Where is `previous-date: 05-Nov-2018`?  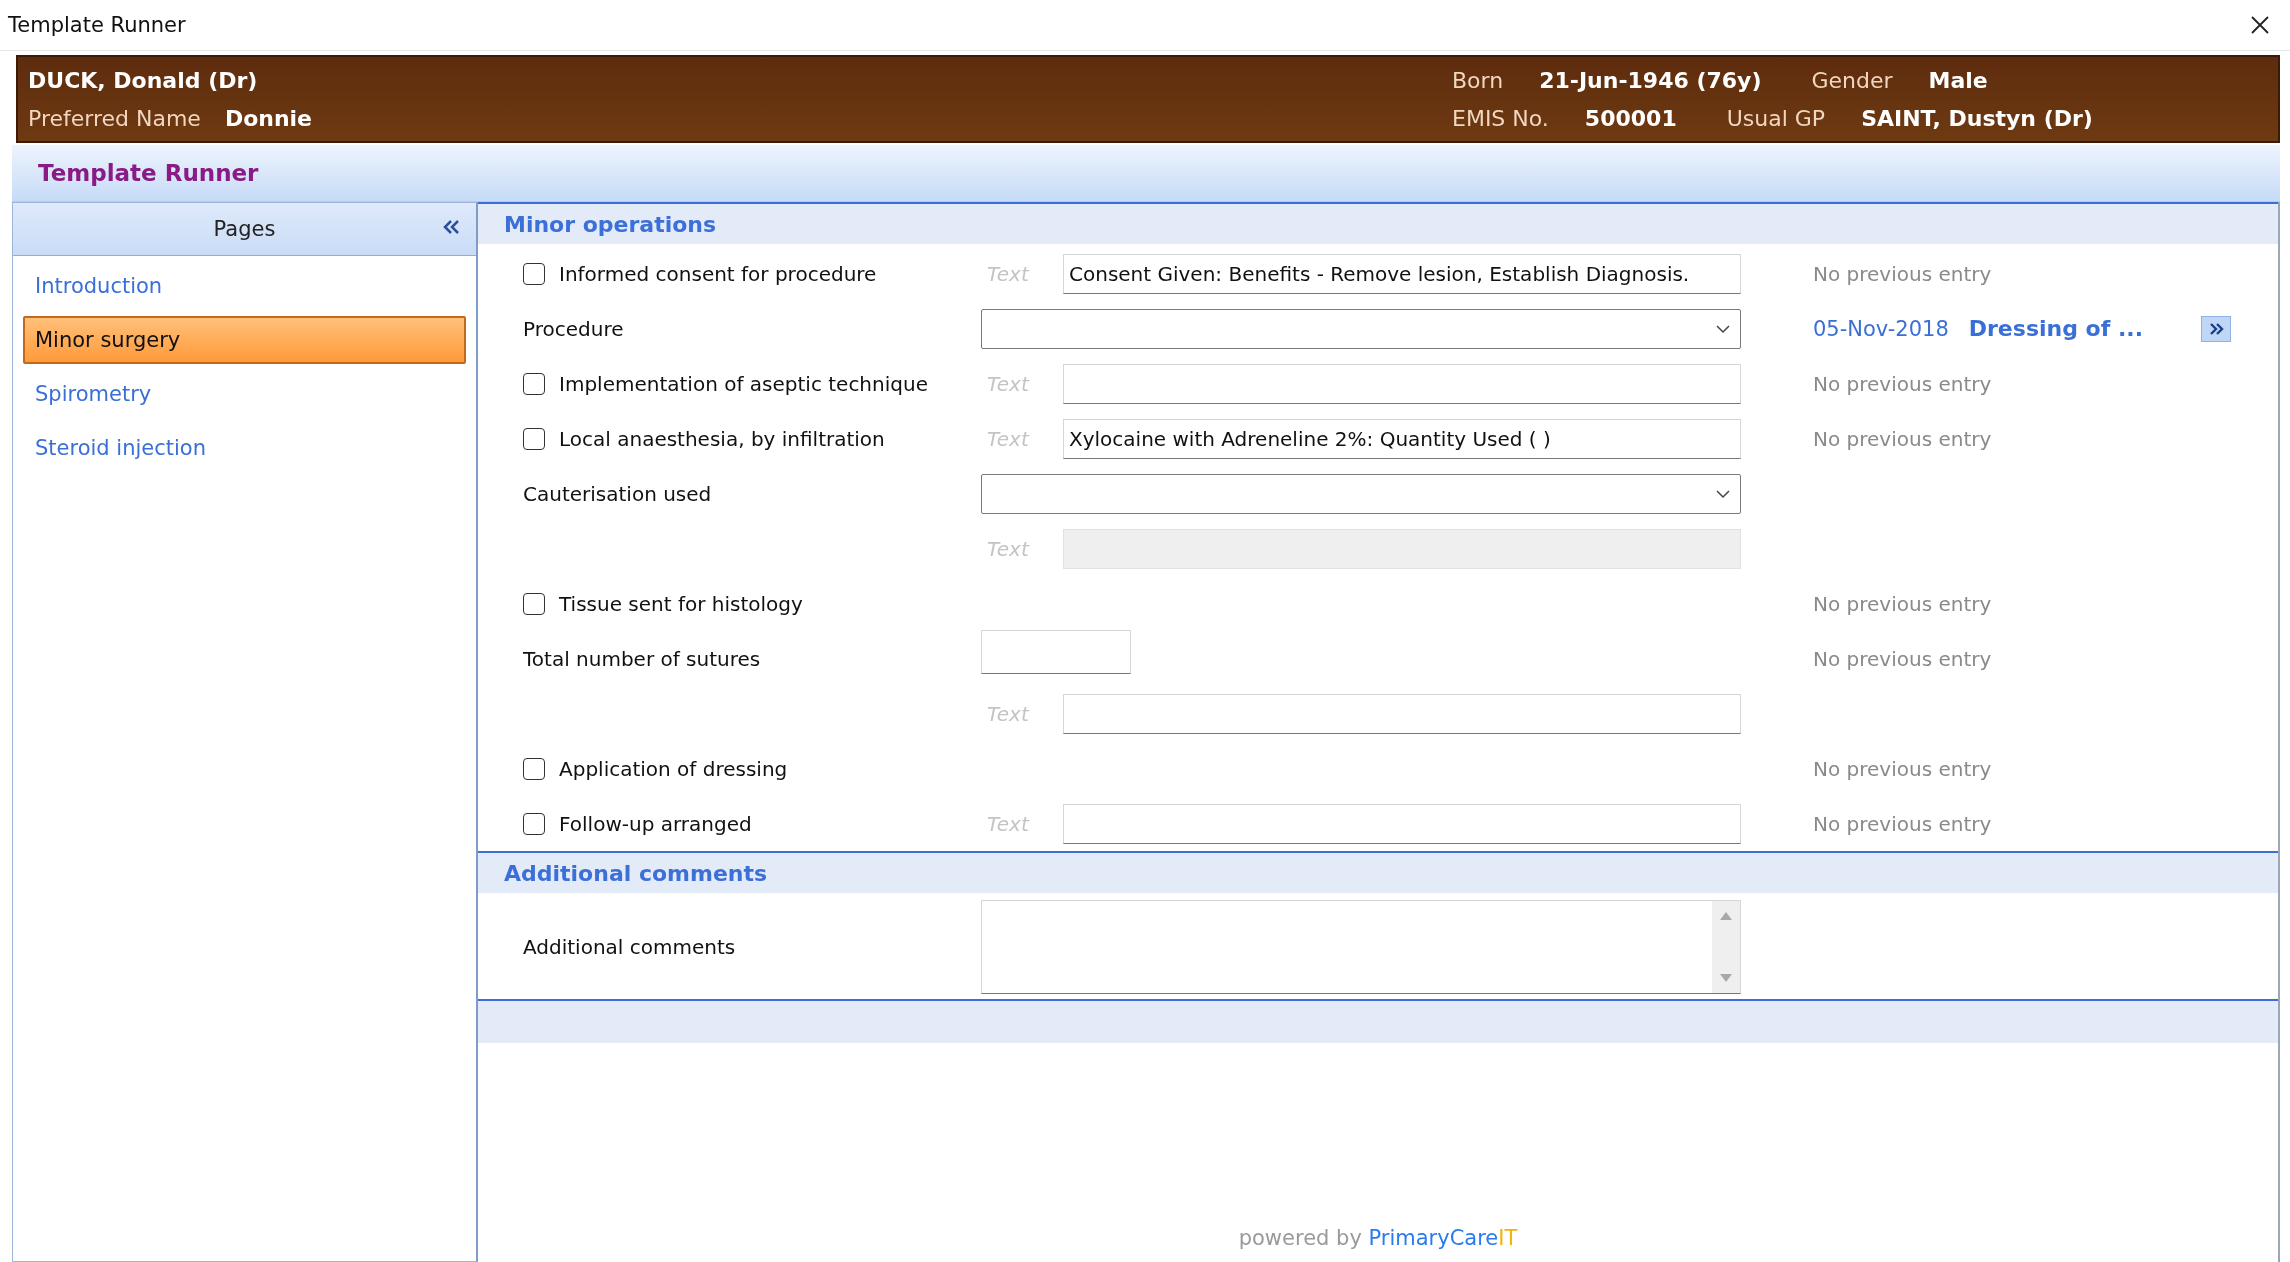 previous-date: 05-Nov-2018 is located at coordinates (1881, 328).